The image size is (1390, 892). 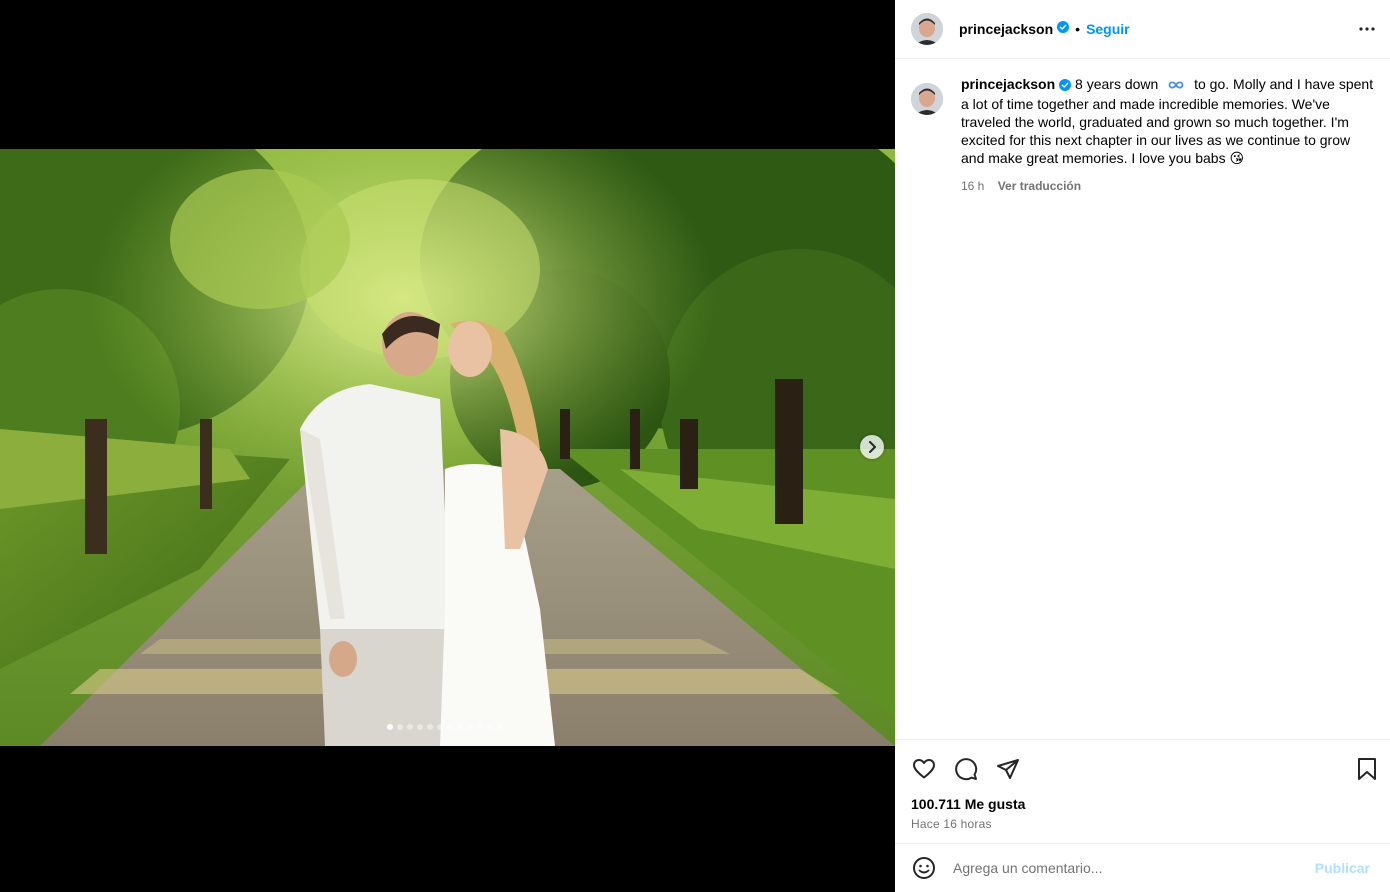 I want to click on emoji-button, so click(x=924, y=868).